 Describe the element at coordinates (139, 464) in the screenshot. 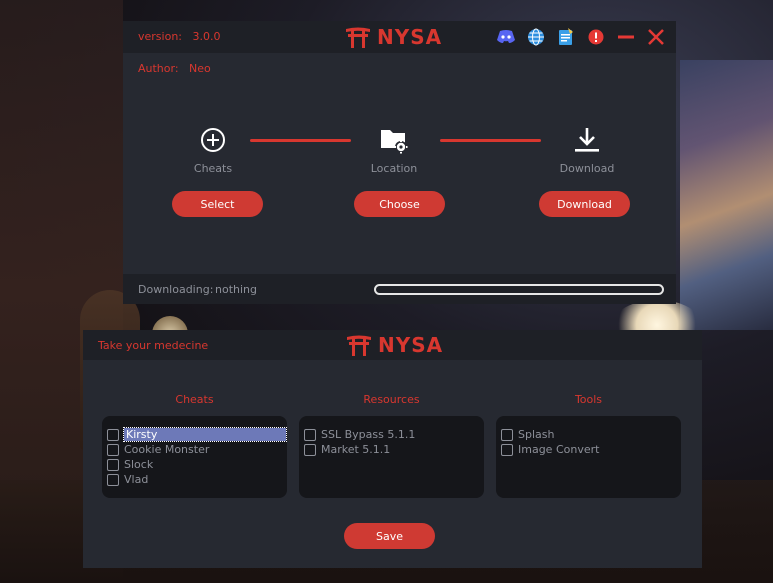

I see `checkbox-label: Slock` at that location.